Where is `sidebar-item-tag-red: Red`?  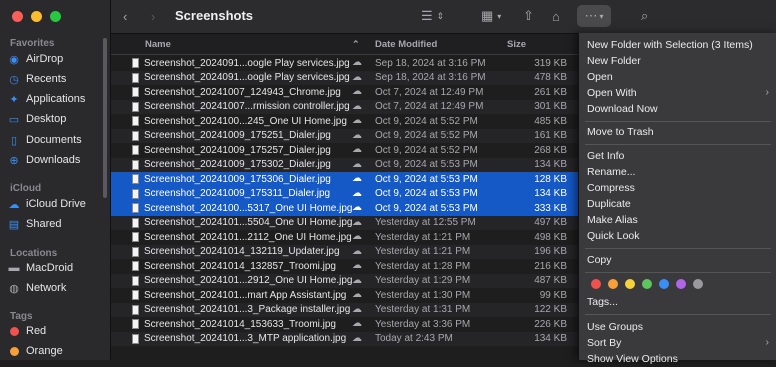 sidebar-item-tag-red: Red is located at coordinates (56, 331).